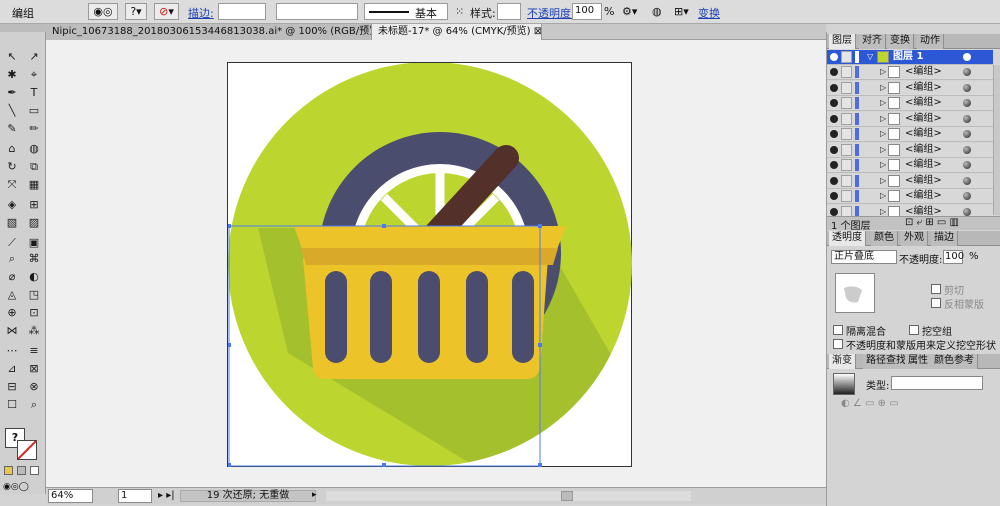 The image size is (1000, 506). Describe the element at coordinates (136, 11) in the screenshot. I see `fill-swatch-dropdown: ?▾` at that location.